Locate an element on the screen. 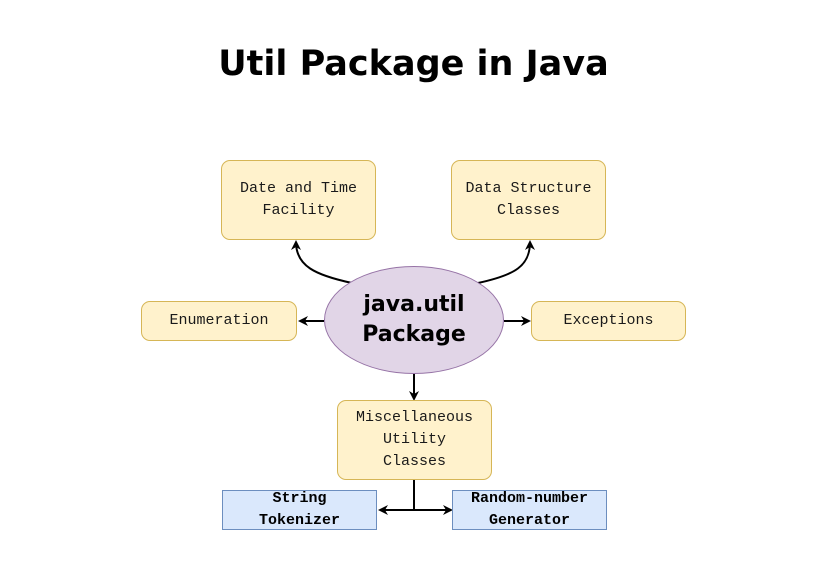 The width and height of the screenshot is (827, 583). node-data-structure-classes: Data Structure Classes is located at coordinates (528, 200).